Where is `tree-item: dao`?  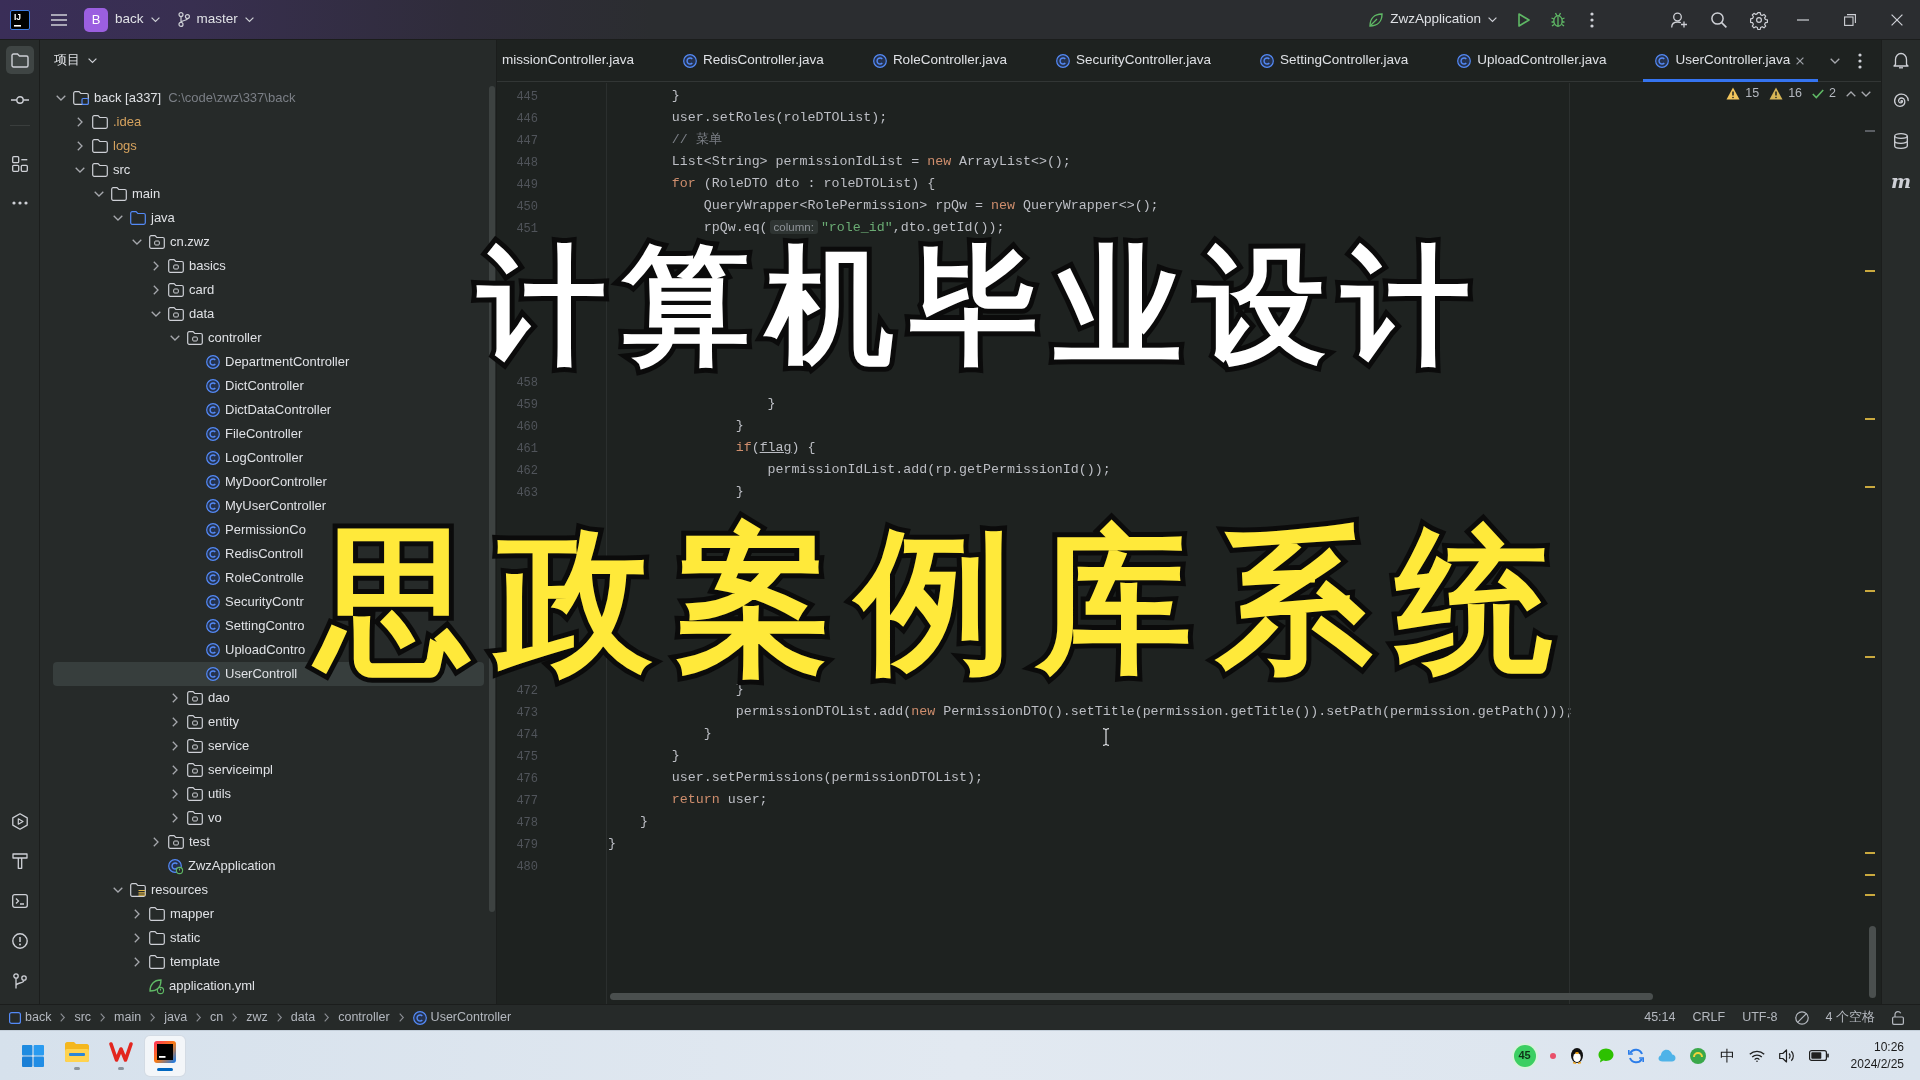 tree-item: dao is located at coordinates (200, 698).